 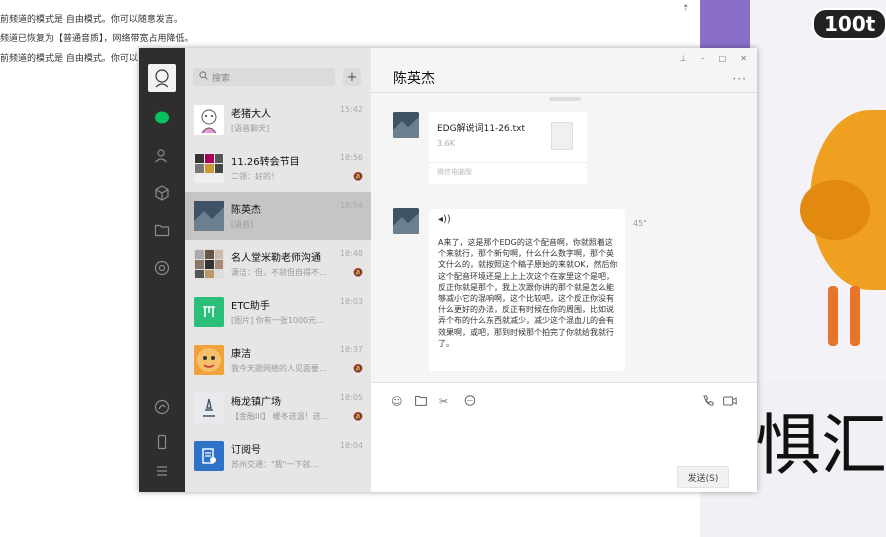 What do you see at coordinates (351, 349) in the screenshot?
I see `conversation-time: 18:37` at bounding box center [351, 349].